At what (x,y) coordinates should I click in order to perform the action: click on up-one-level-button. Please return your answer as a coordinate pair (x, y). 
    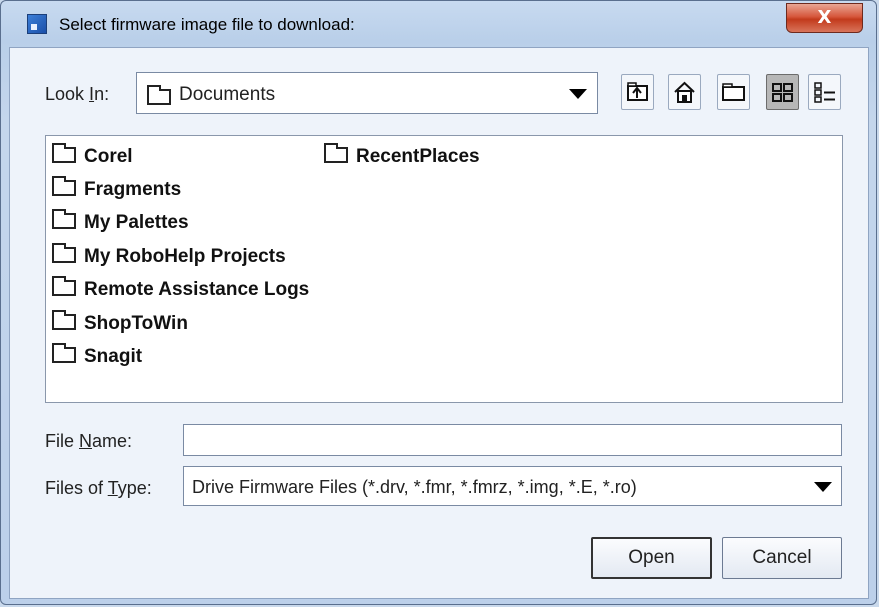
    Looking at the image, I should click on (637, 92).